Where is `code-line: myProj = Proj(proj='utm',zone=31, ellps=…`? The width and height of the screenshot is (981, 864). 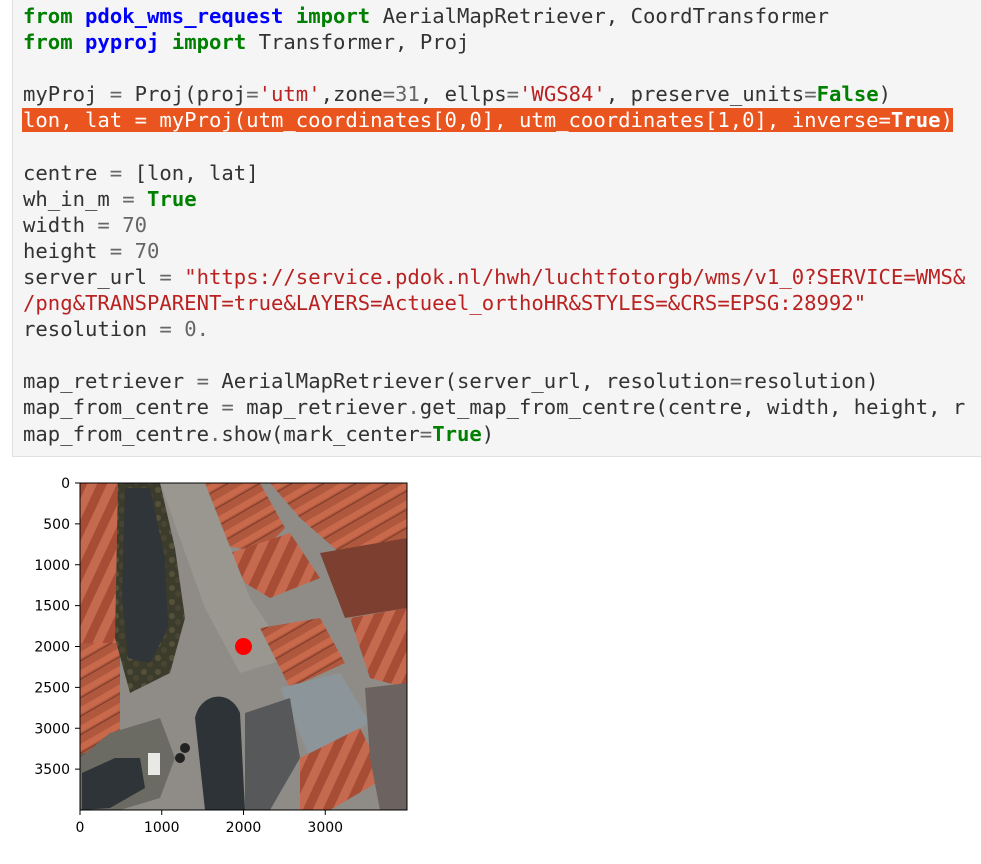 code-line: myProj = Proj(proj='utm',zone=31, ellps=… is located at coordinates (494, 94).